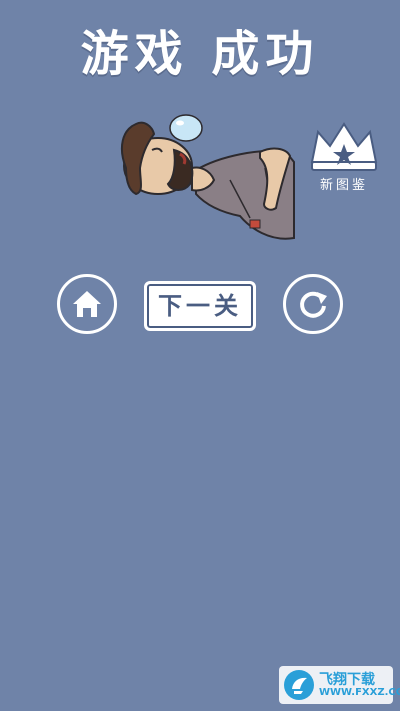 The width and height of the screenshot is (400, 711). Describe the element at coordinates (207, 177) in the screenshot. I see `sleeping-man-figure` at that location.